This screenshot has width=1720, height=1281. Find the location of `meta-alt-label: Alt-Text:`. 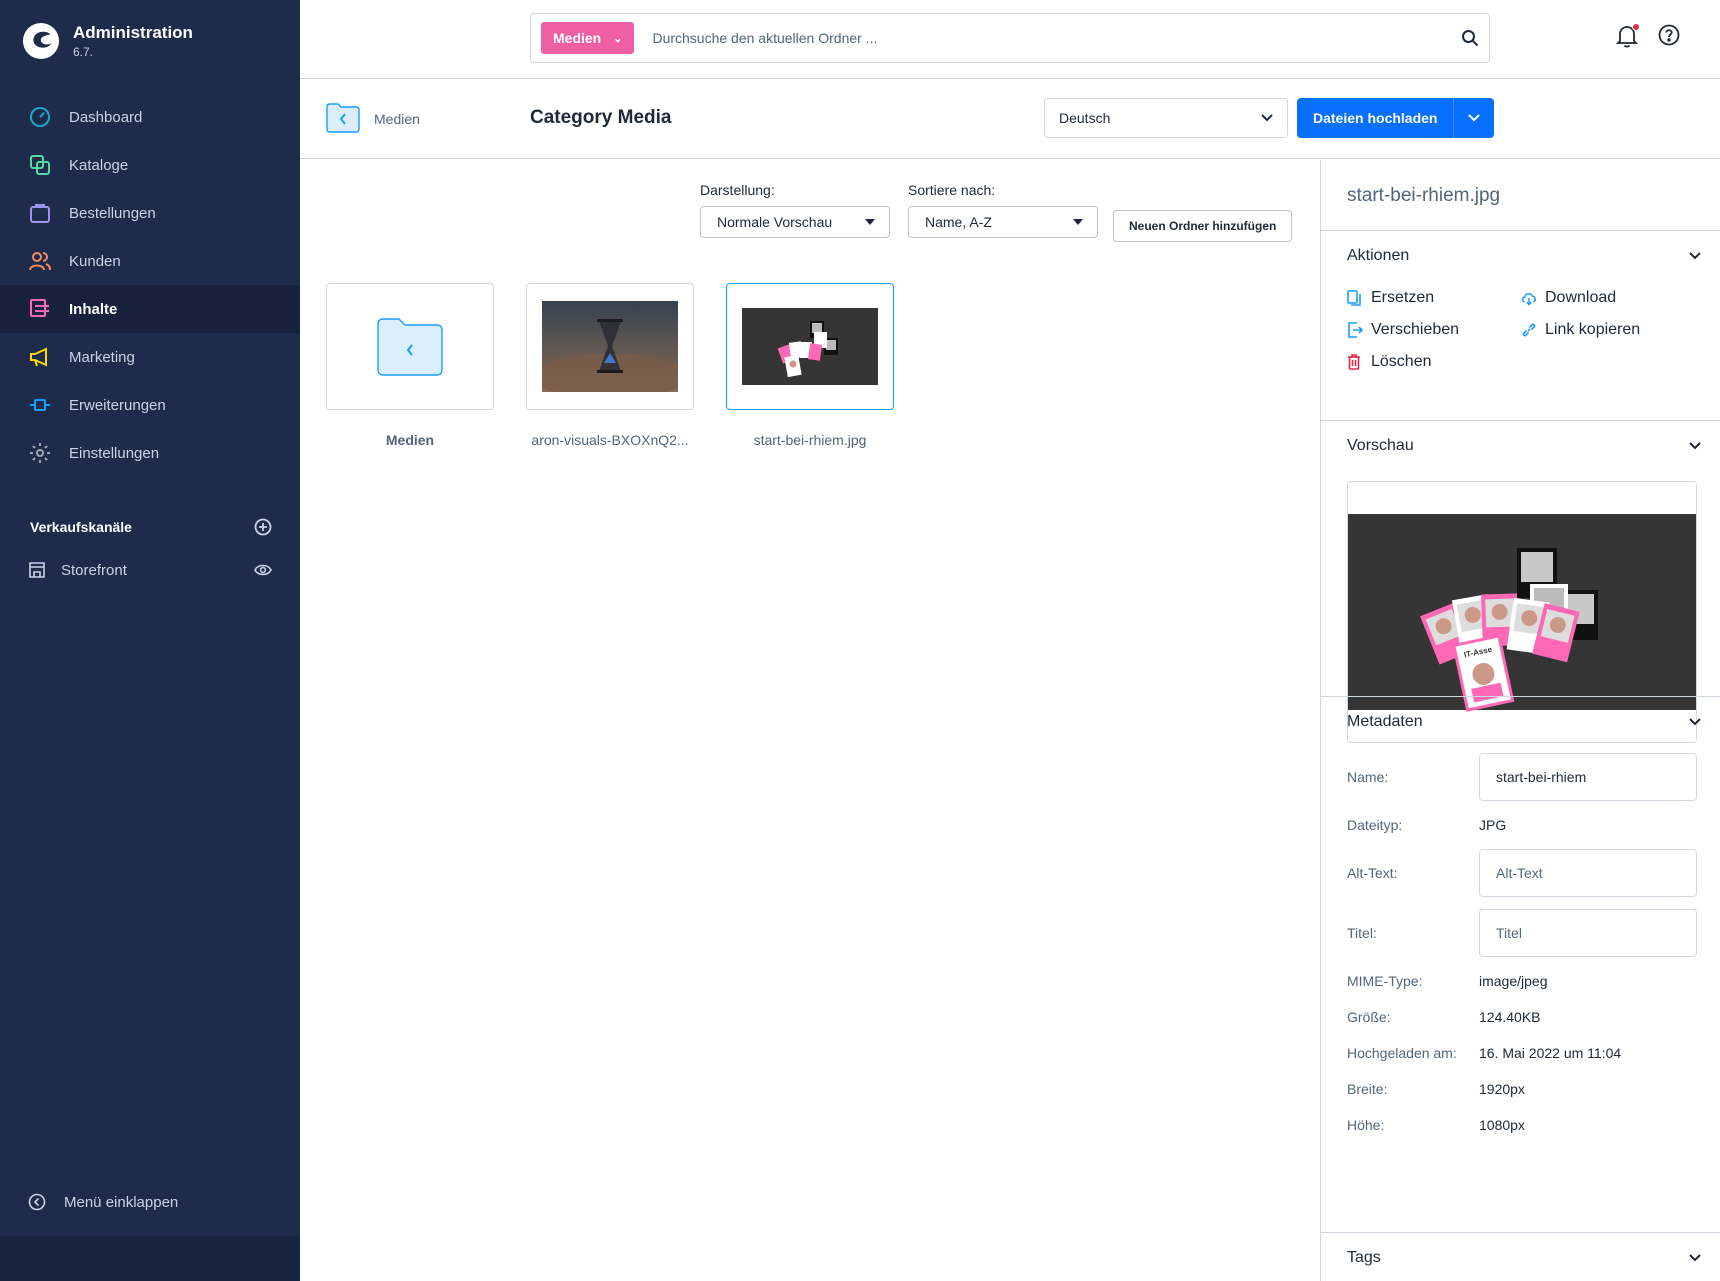

meta-alt-label: Alt-Text: is located at coordinates (1372, 873).